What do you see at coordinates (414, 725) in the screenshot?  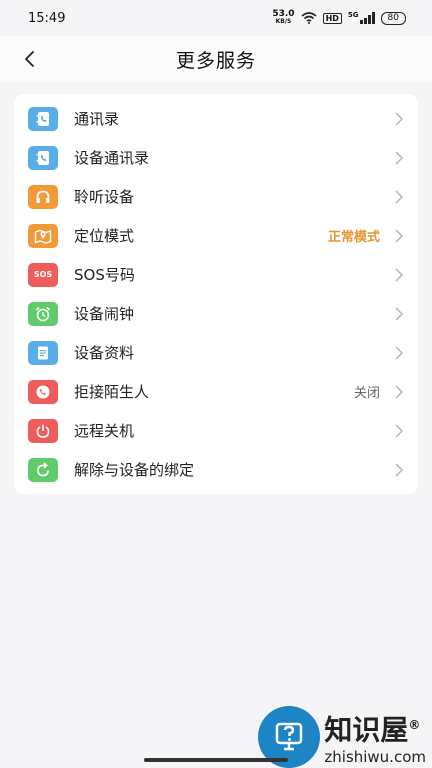 I see `watermark-registered-mark: ®` at bounding box center [414, 725].